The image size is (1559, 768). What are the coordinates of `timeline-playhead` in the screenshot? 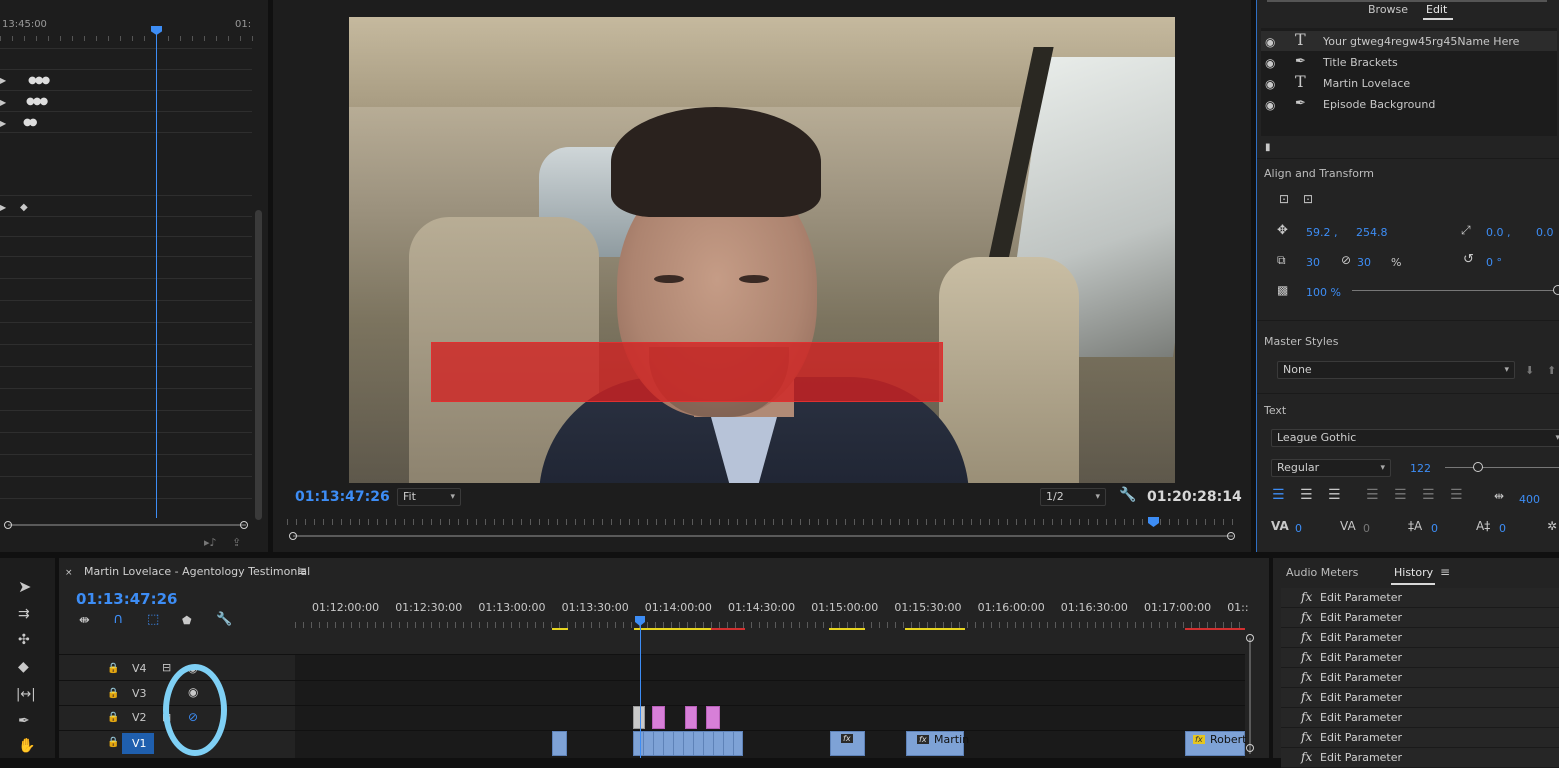 It's located at (640, 691).